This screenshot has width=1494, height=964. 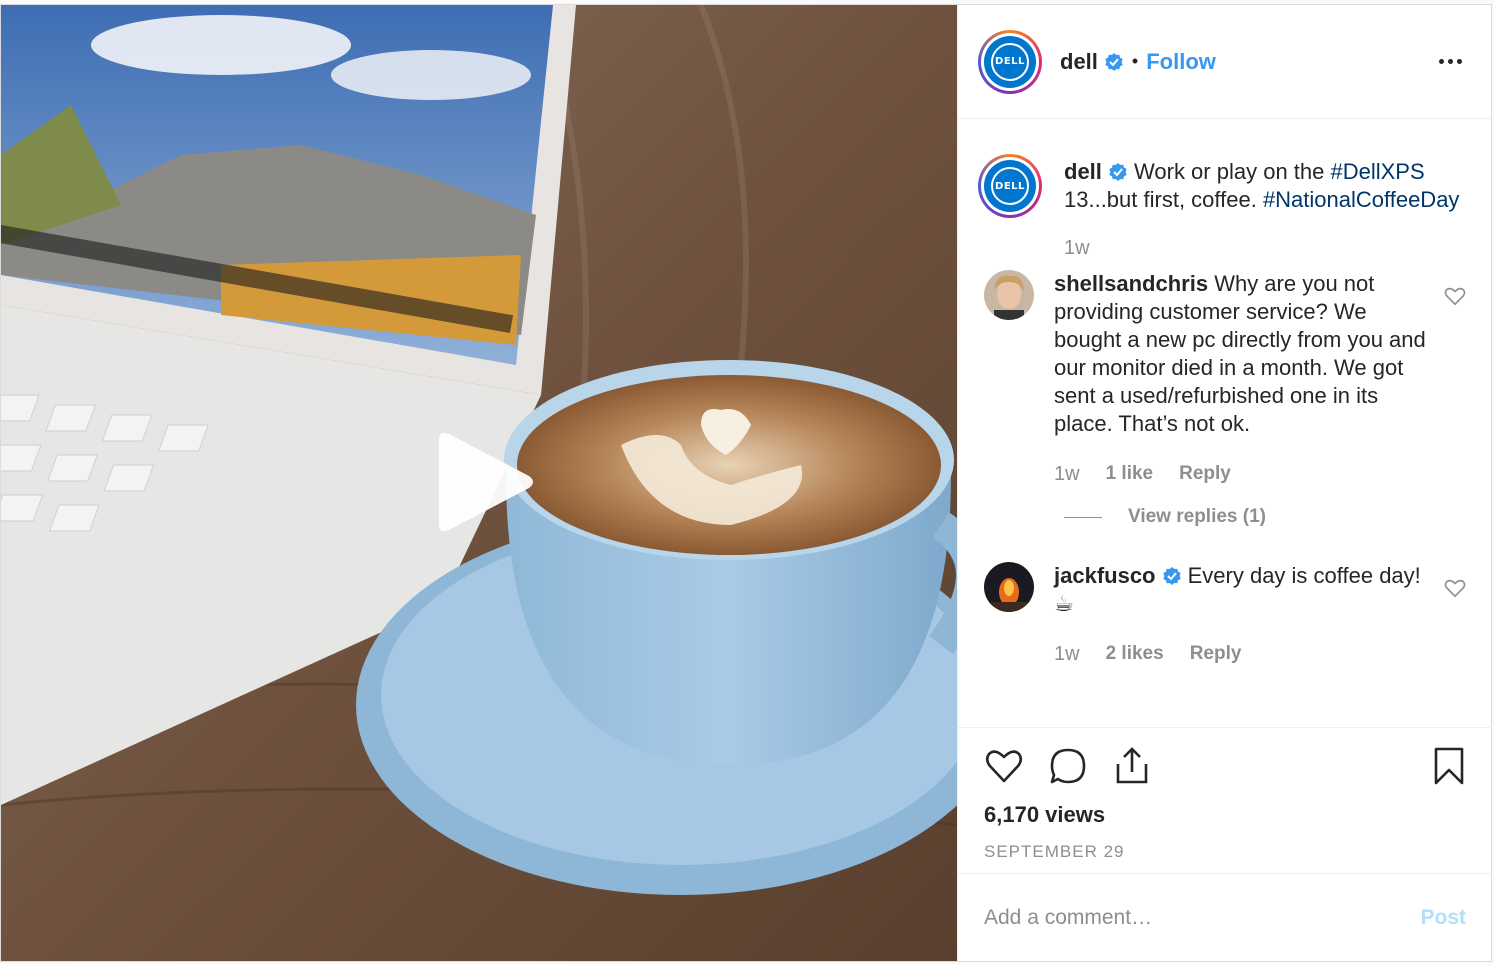 I want to click on share-icon, so click(x=1132, y=766).